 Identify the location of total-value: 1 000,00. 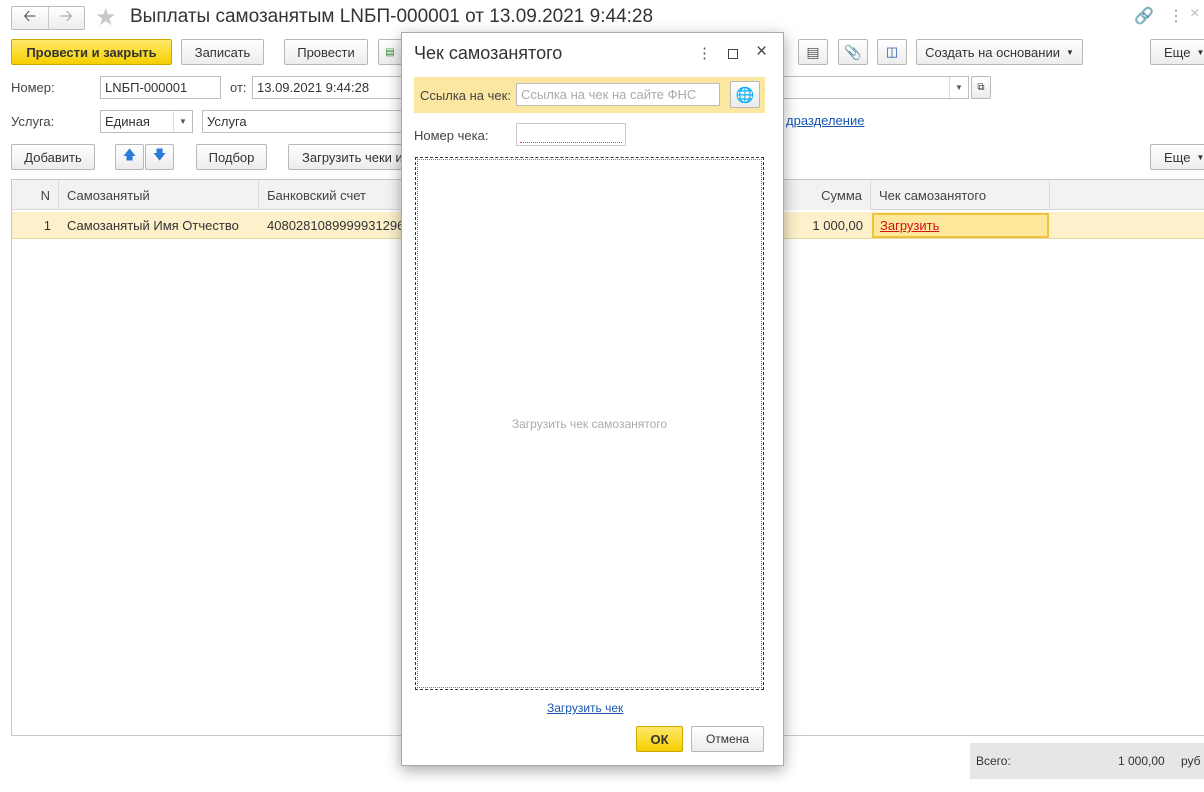
(1141, 761).